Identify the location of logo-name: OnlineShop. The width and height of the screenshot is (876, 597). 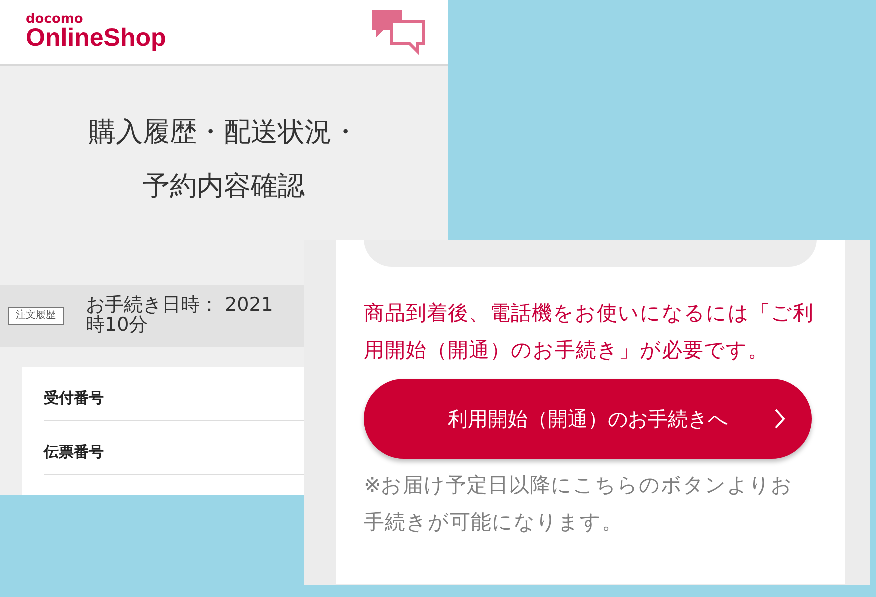
(96, 38).